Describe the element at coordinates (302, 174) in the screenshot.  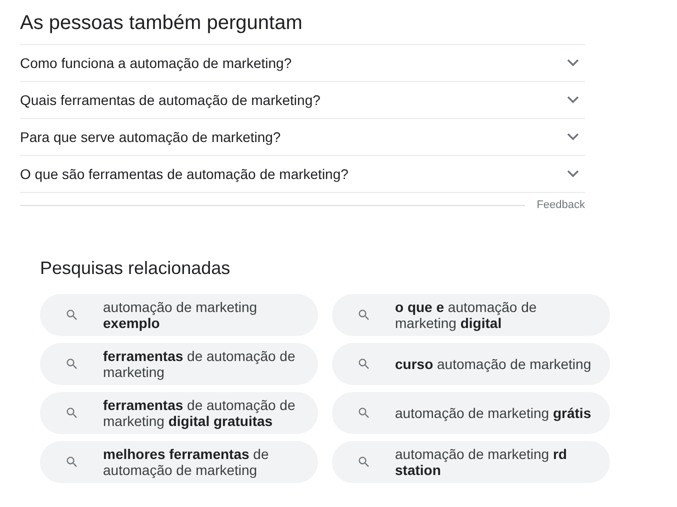
I see `question-row: O que são ferramentas de automação de marketing?` at that location.